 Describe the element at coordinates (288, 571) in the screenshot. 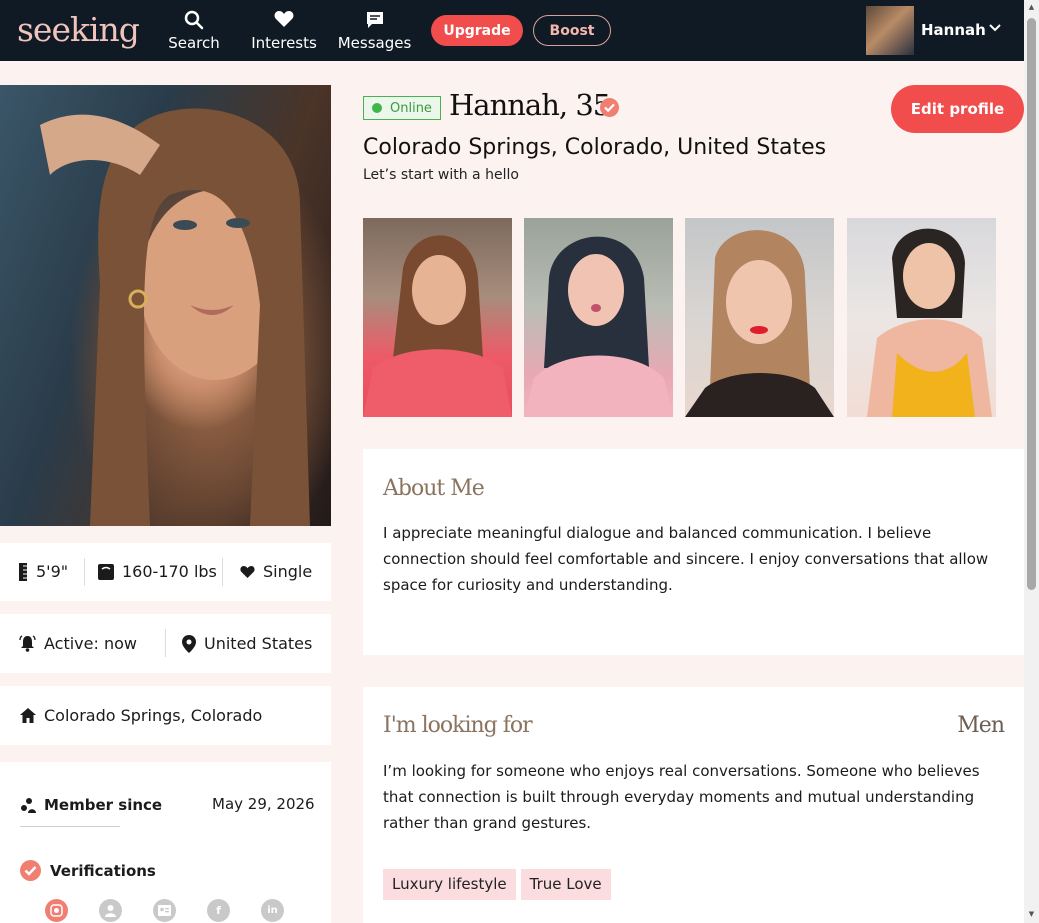

I see `relationship-value: Single` at that location.